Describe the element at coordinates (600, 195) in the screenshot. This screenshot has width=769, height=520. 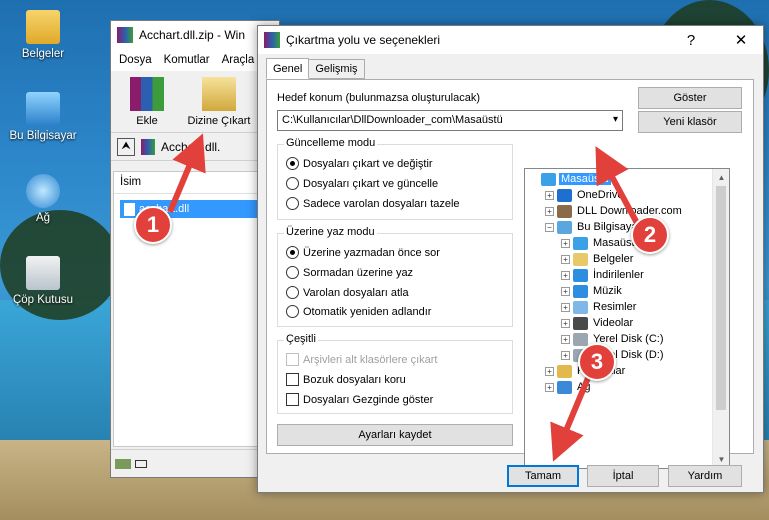
I see `tree-node-label: OneDrive` at that location.